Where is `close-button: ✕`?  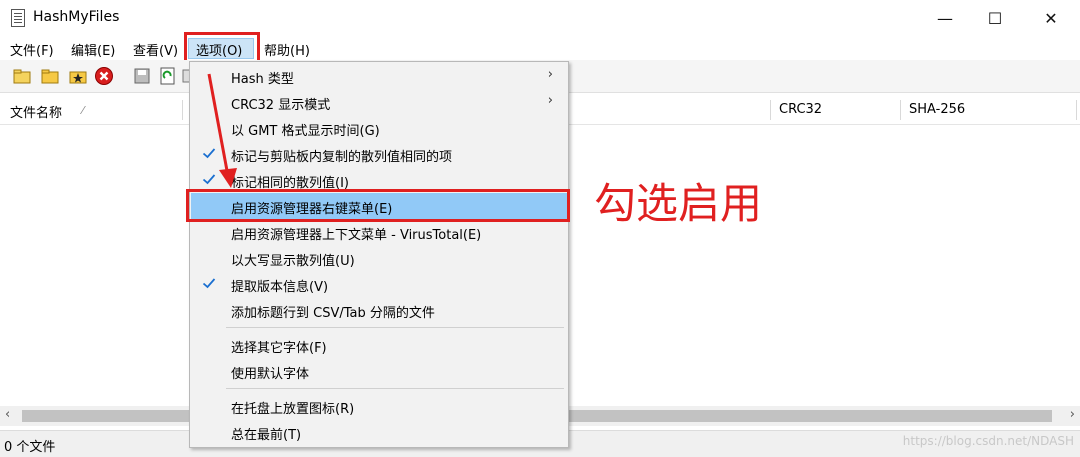 close-button: ✕ is located at coordinates (1051, 18).